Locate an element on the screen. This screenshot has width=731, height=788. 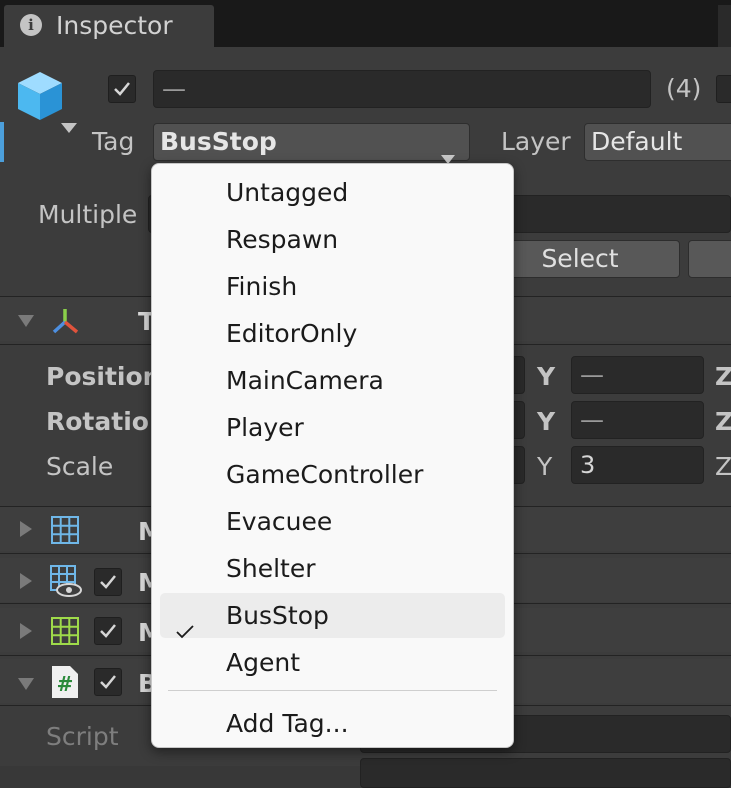
tag-menu-item-label: Agent is located at coordinates (263, 662).